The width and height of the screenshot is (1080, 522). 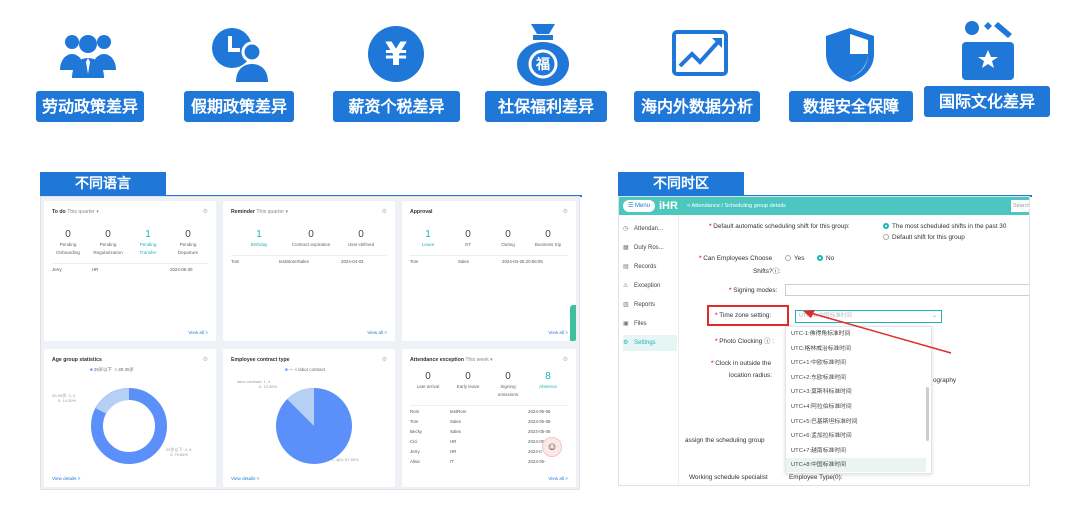 I want to click on banner-label-culture: 国际文化差异, so click(x=987, y=101).